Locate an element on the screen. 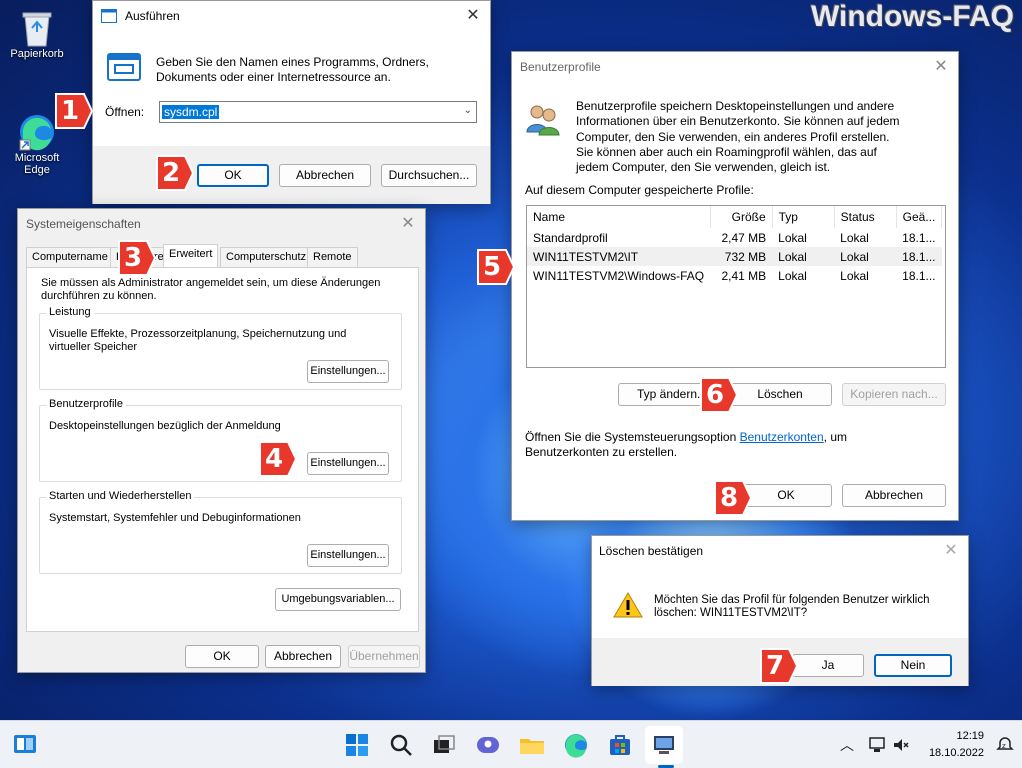 The width and height of the screenshot is (1022, 768). confirm-message-line: löschen: WIN11TESTVM2\IT? is located at coordinates (731, 613).